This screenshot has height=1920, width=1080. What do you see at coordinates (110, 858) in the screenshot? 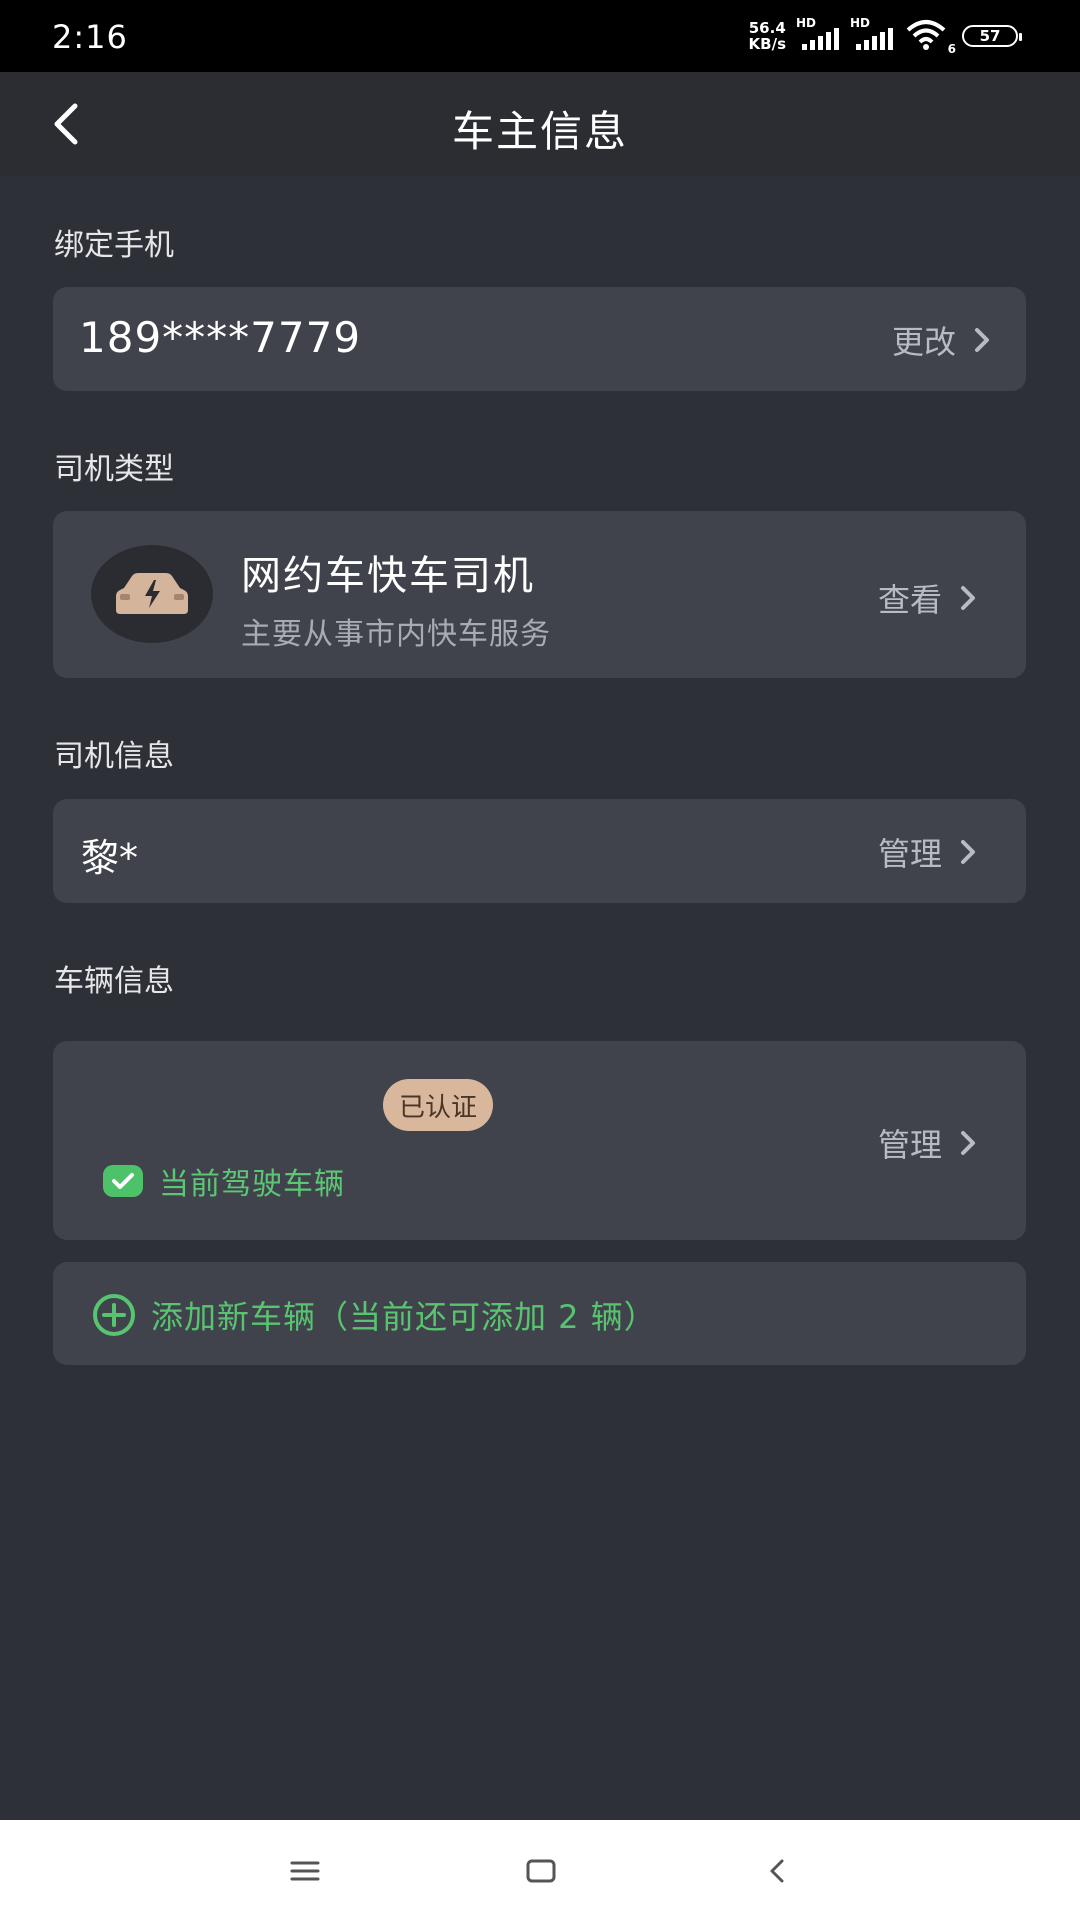
I see `driver-name: 黎*` at bounding box center [110, 858].